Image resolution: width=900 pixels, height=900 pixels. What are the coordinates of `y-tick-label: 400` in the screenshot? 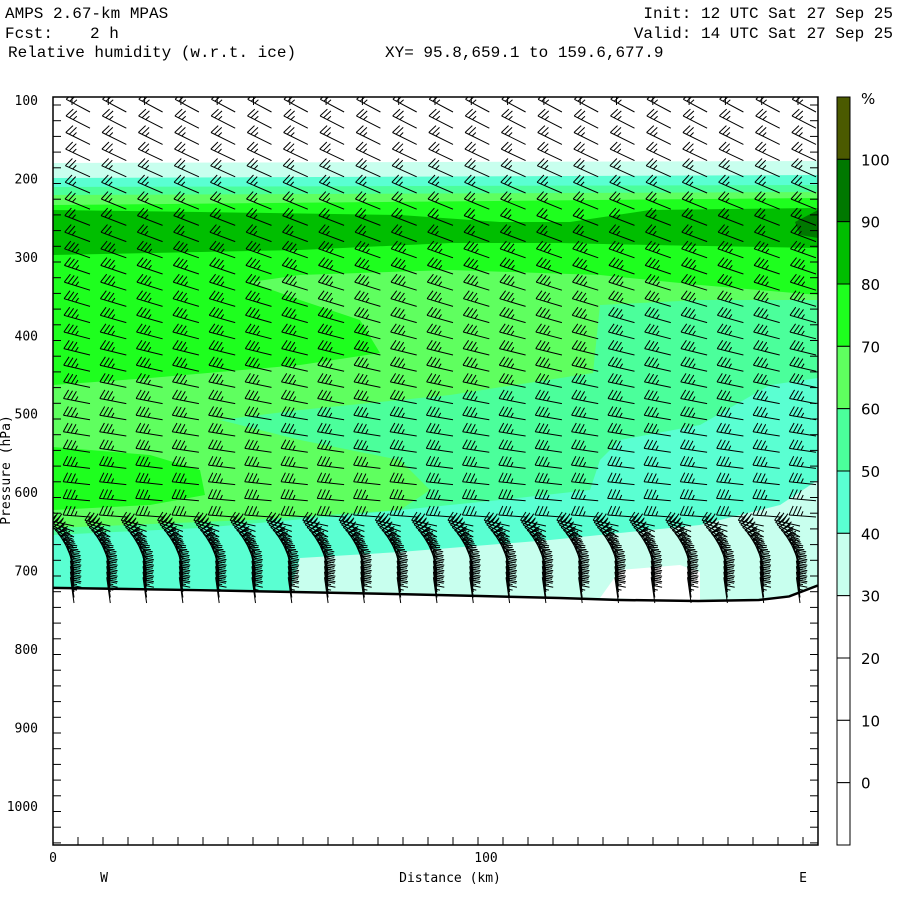 It's located at (26, 336).